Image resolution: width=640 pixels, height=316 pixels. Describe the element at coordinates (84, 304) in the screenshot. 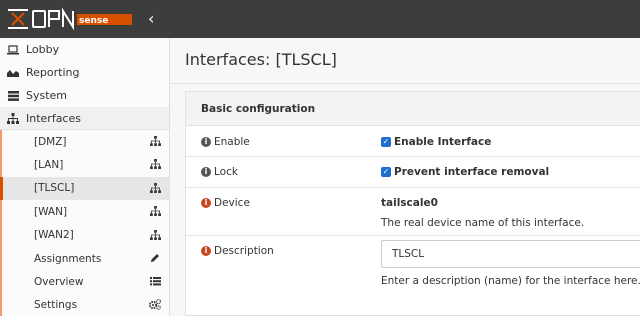

I see `sidebar-item-settings: Settings` at that location.